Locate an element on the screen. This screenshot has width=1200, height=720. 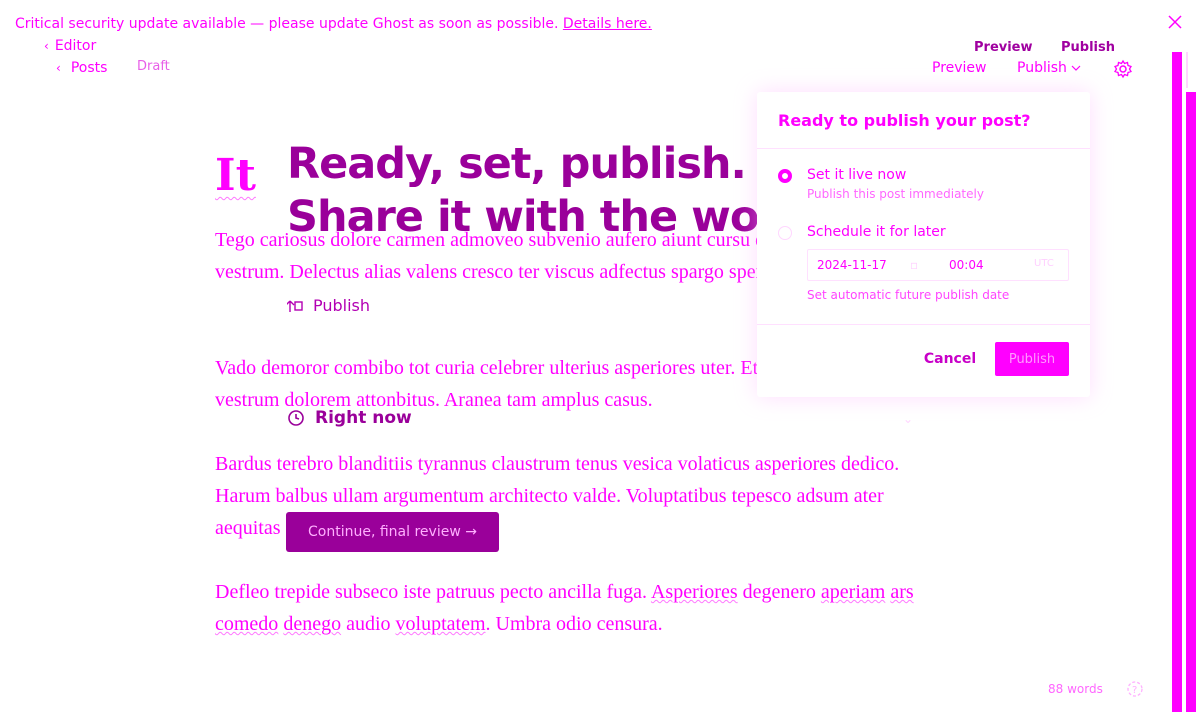
editor-label: Editor is located at coordinates (75, 46).